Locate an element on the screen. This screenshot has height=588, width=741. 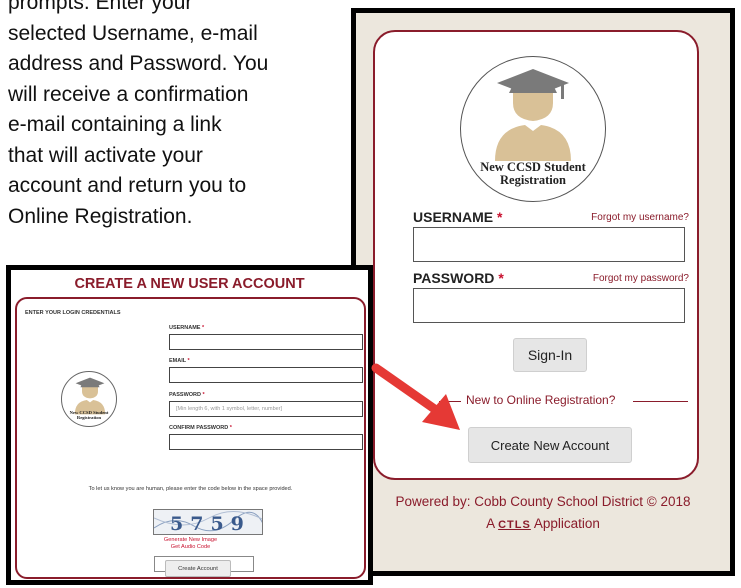
captcha-links: Generate New Image Get Audio Code is located at coordinates (190, 544).